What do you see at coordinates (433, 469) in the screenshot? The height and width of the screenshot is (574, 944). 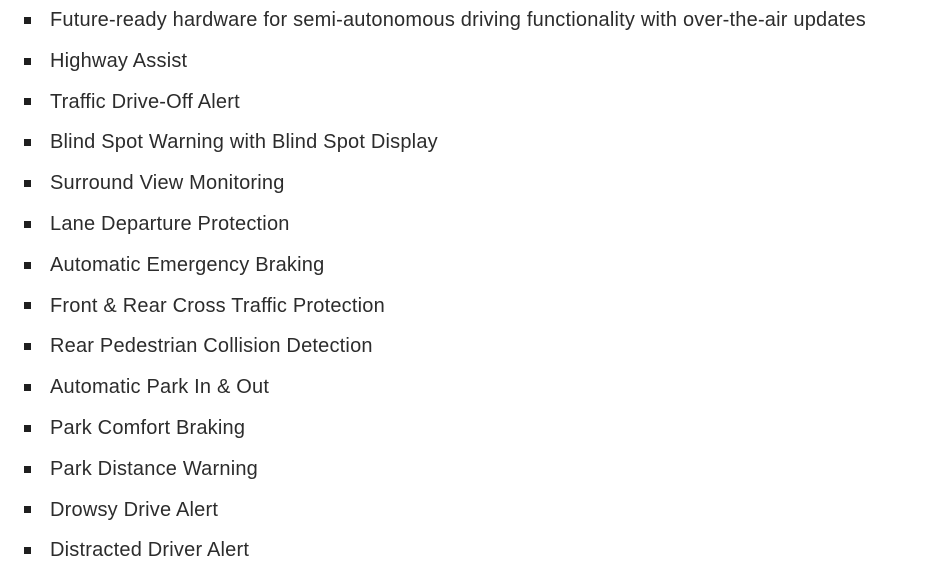 I see `list-item: Park Distance Warning` at bounding box center [433, 469].